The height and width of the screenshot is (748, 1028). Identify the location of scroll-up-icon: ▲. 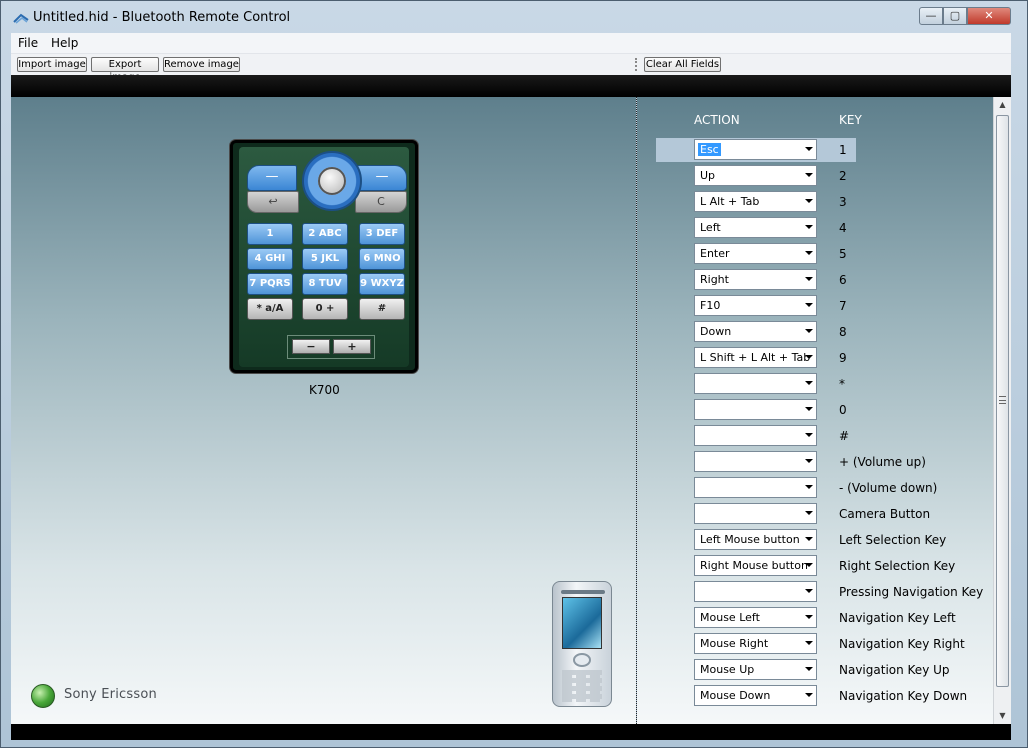
(1002, 105).